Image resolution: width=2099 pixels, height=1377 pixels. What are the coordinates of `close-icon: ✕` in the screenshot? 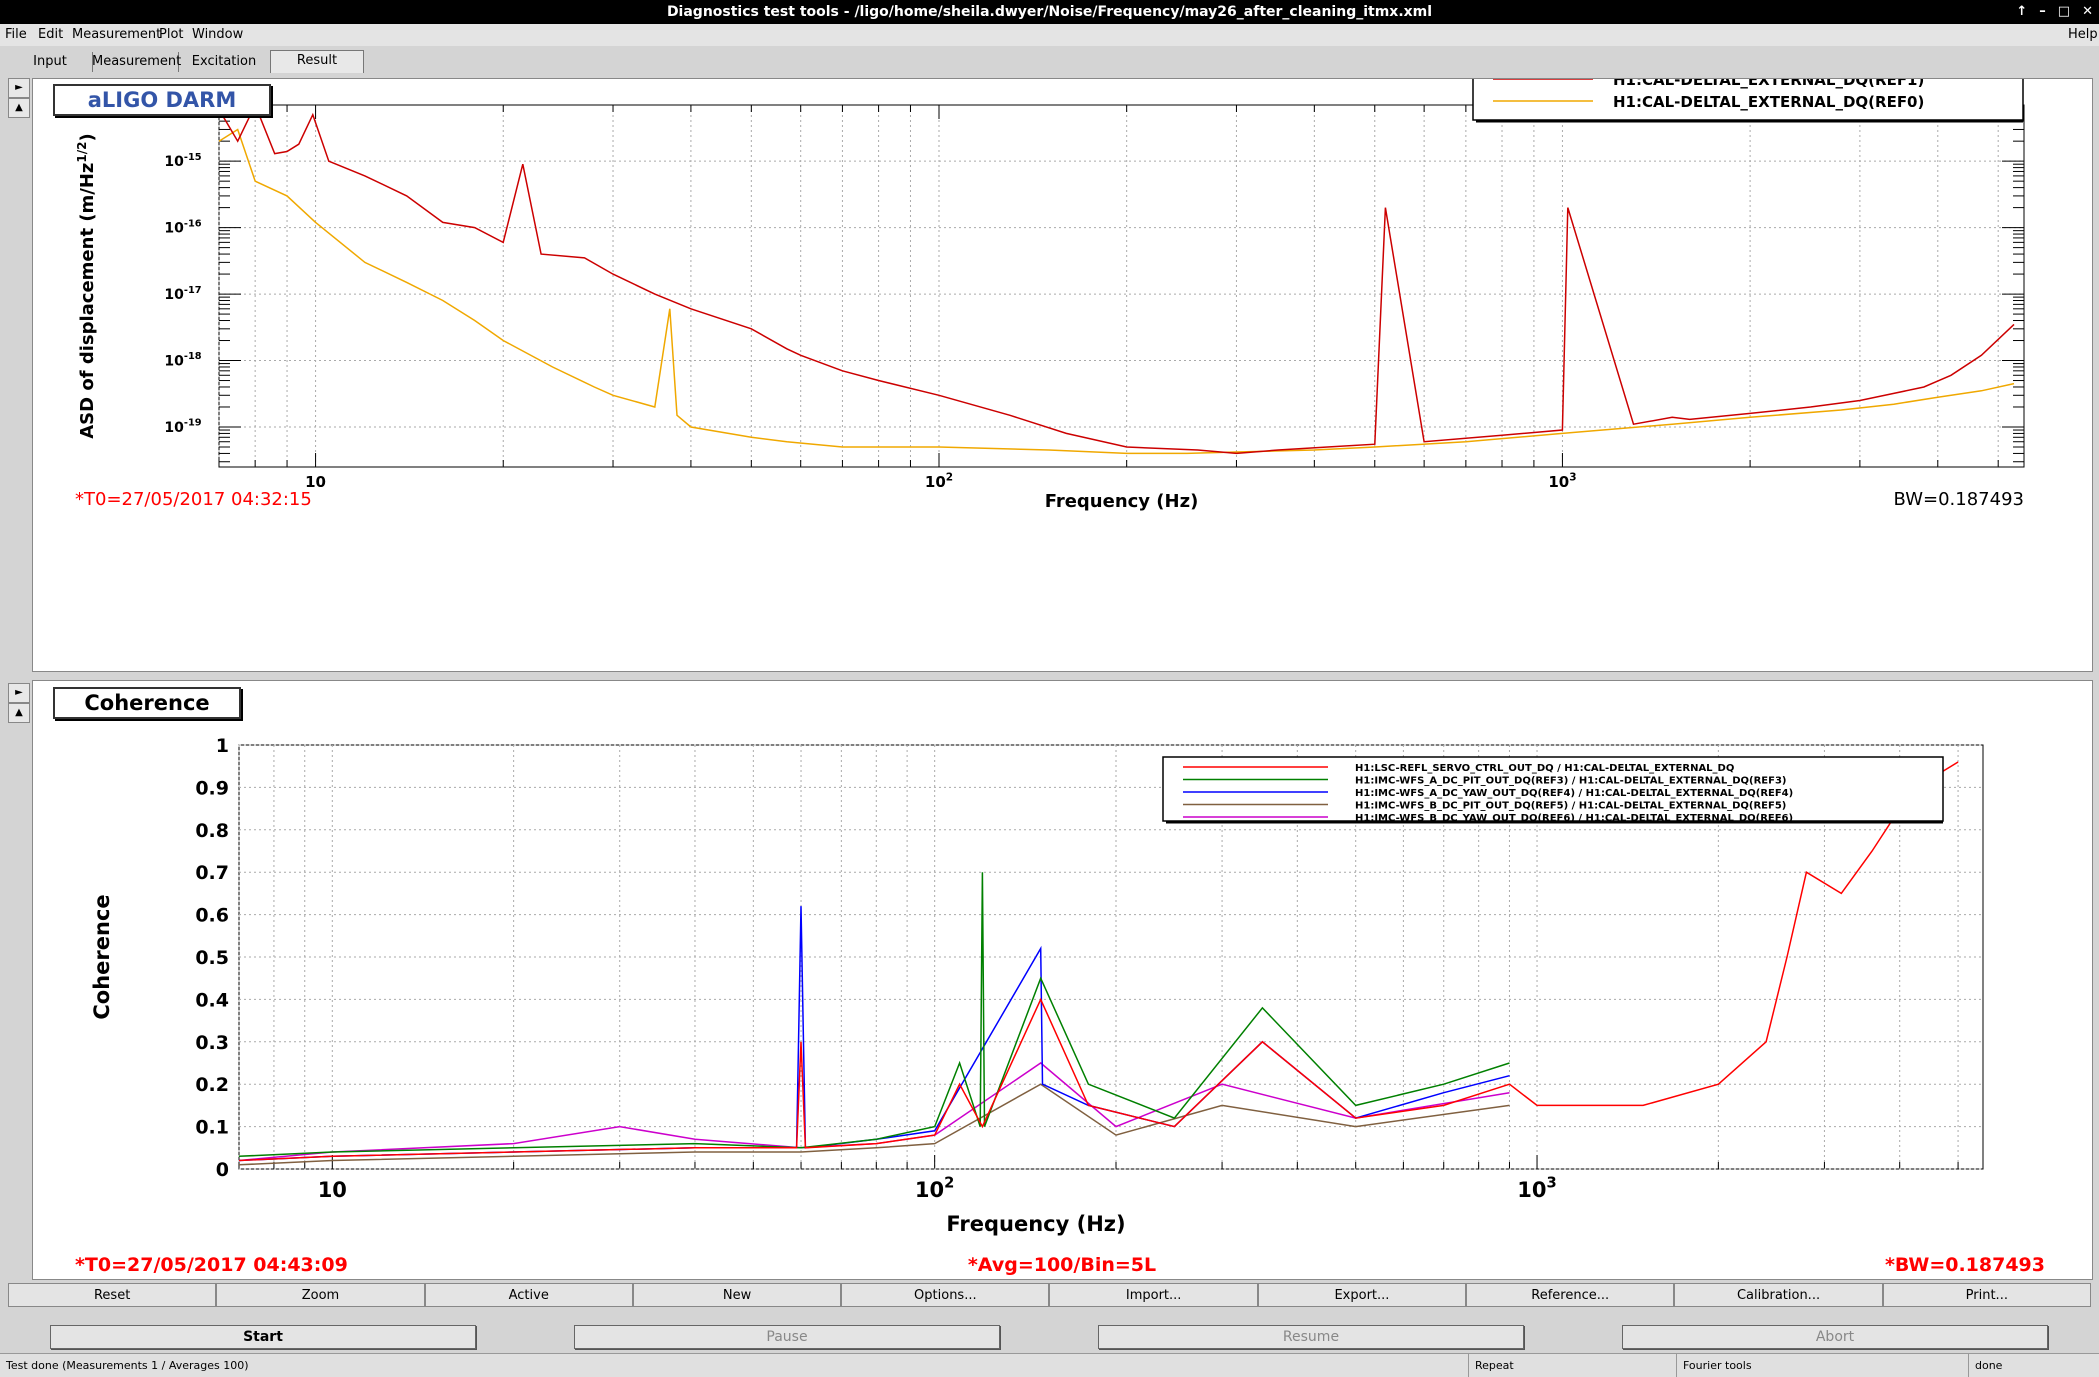 It's located at (2087, 12).